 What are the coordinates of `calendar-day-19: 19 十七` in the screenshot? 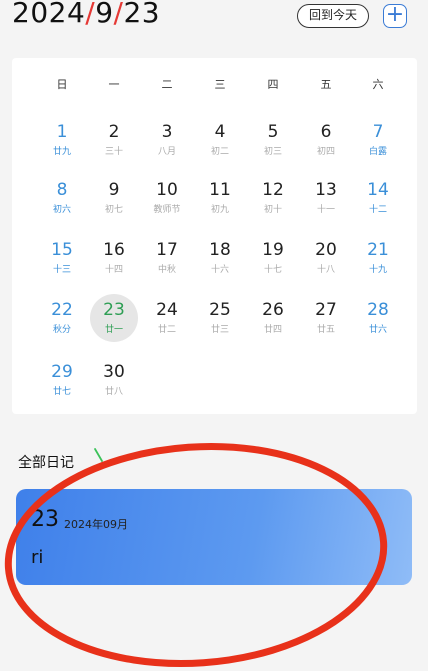 It's located at (273, 262).